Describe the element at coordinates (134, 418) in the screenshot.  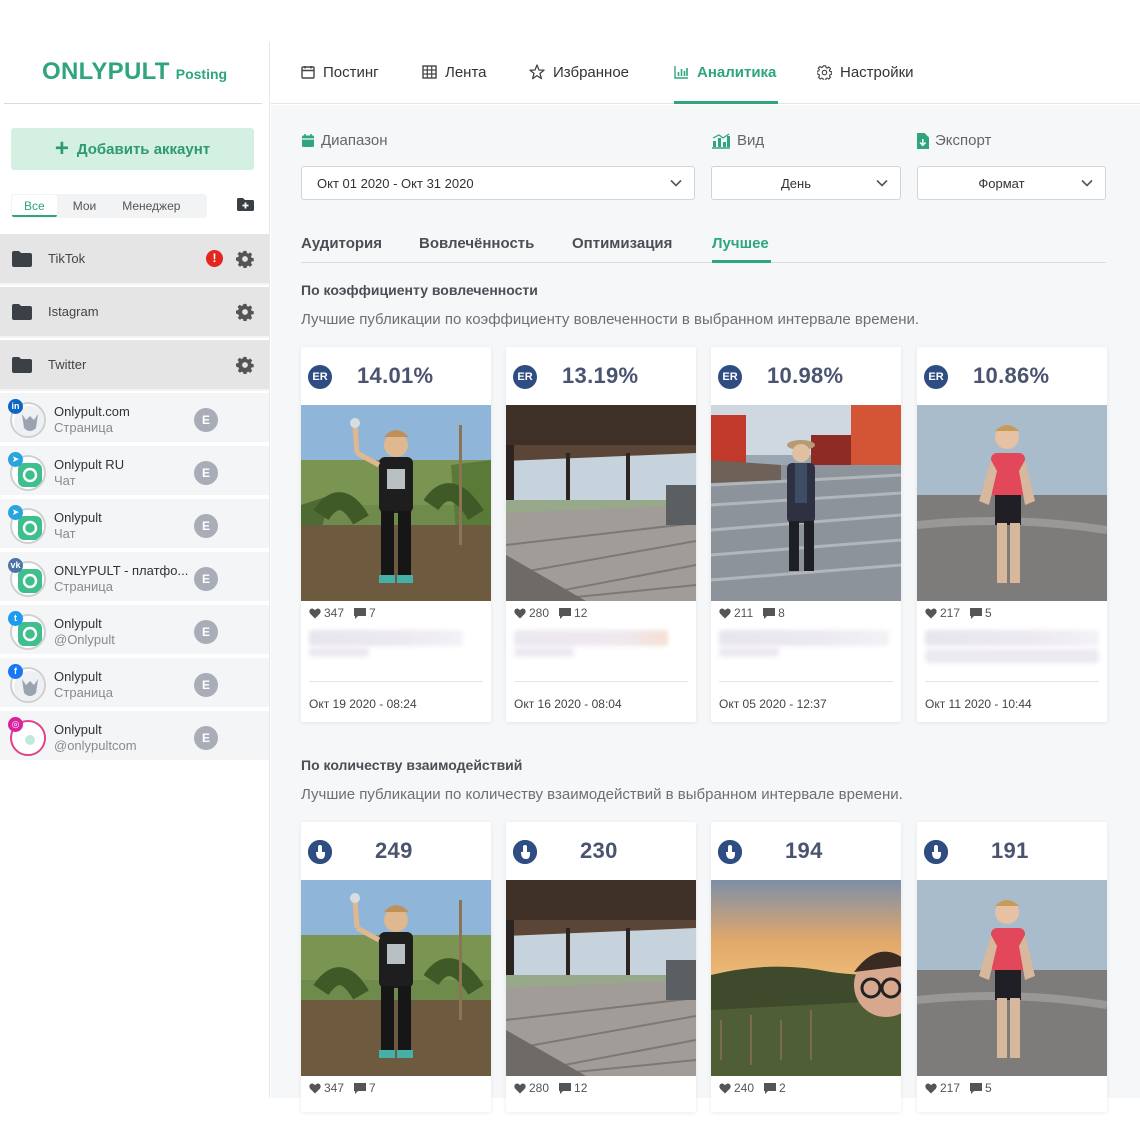
I see `account-row: in Onlypult.com Страница E` at that location.